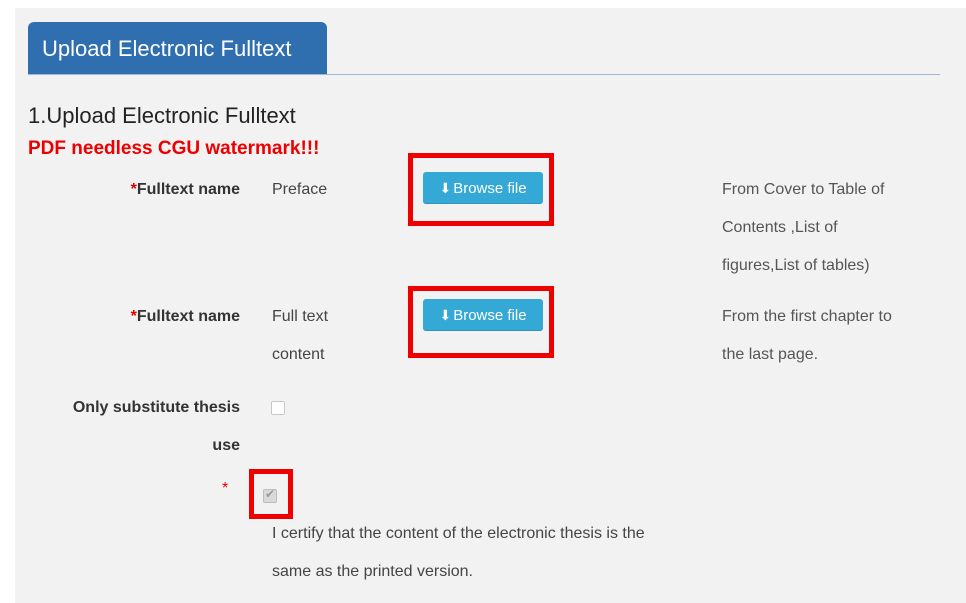 The height and width of the screenshot is (603, 966). What do you see at coordinates (300, 316) in the screenshot?
I see `value-line: Full text` at bounding box center [300, 316].